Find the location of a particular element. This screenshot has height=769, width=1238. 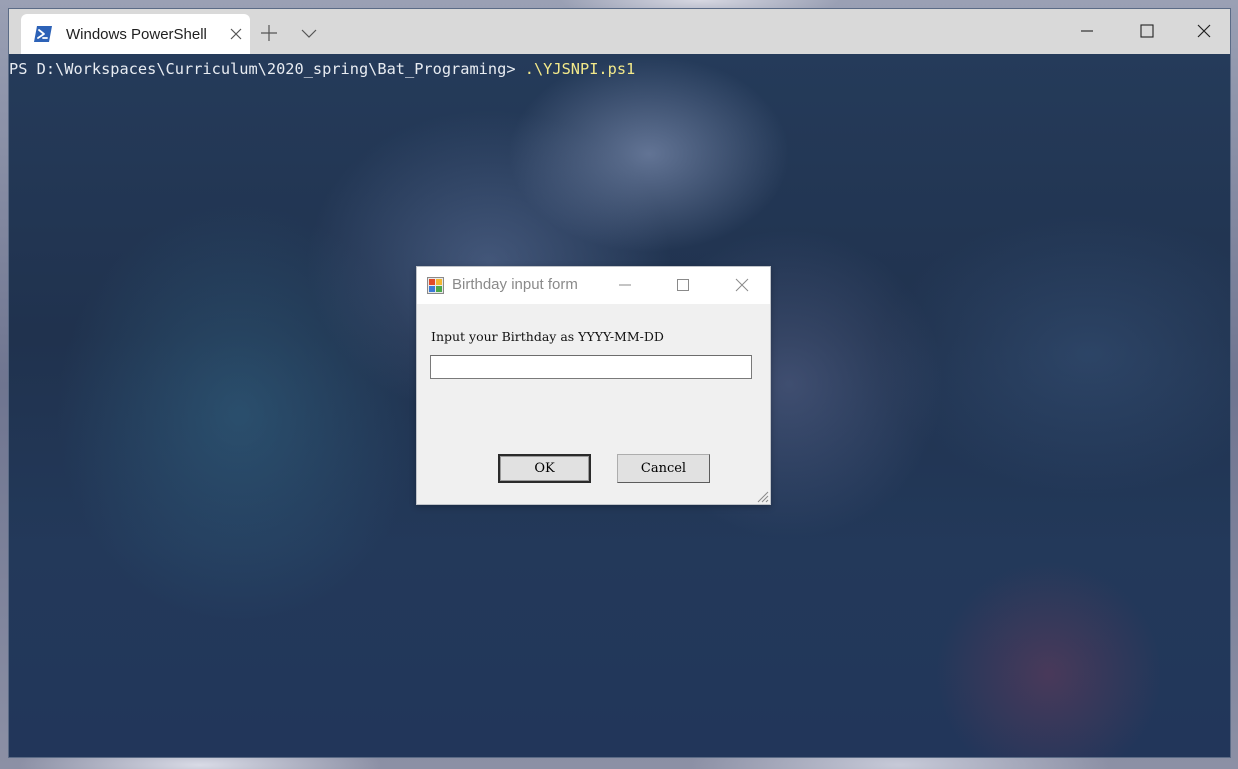

tab-windows-powershell: Windows PowerShell is located at coordinates (135, 34).